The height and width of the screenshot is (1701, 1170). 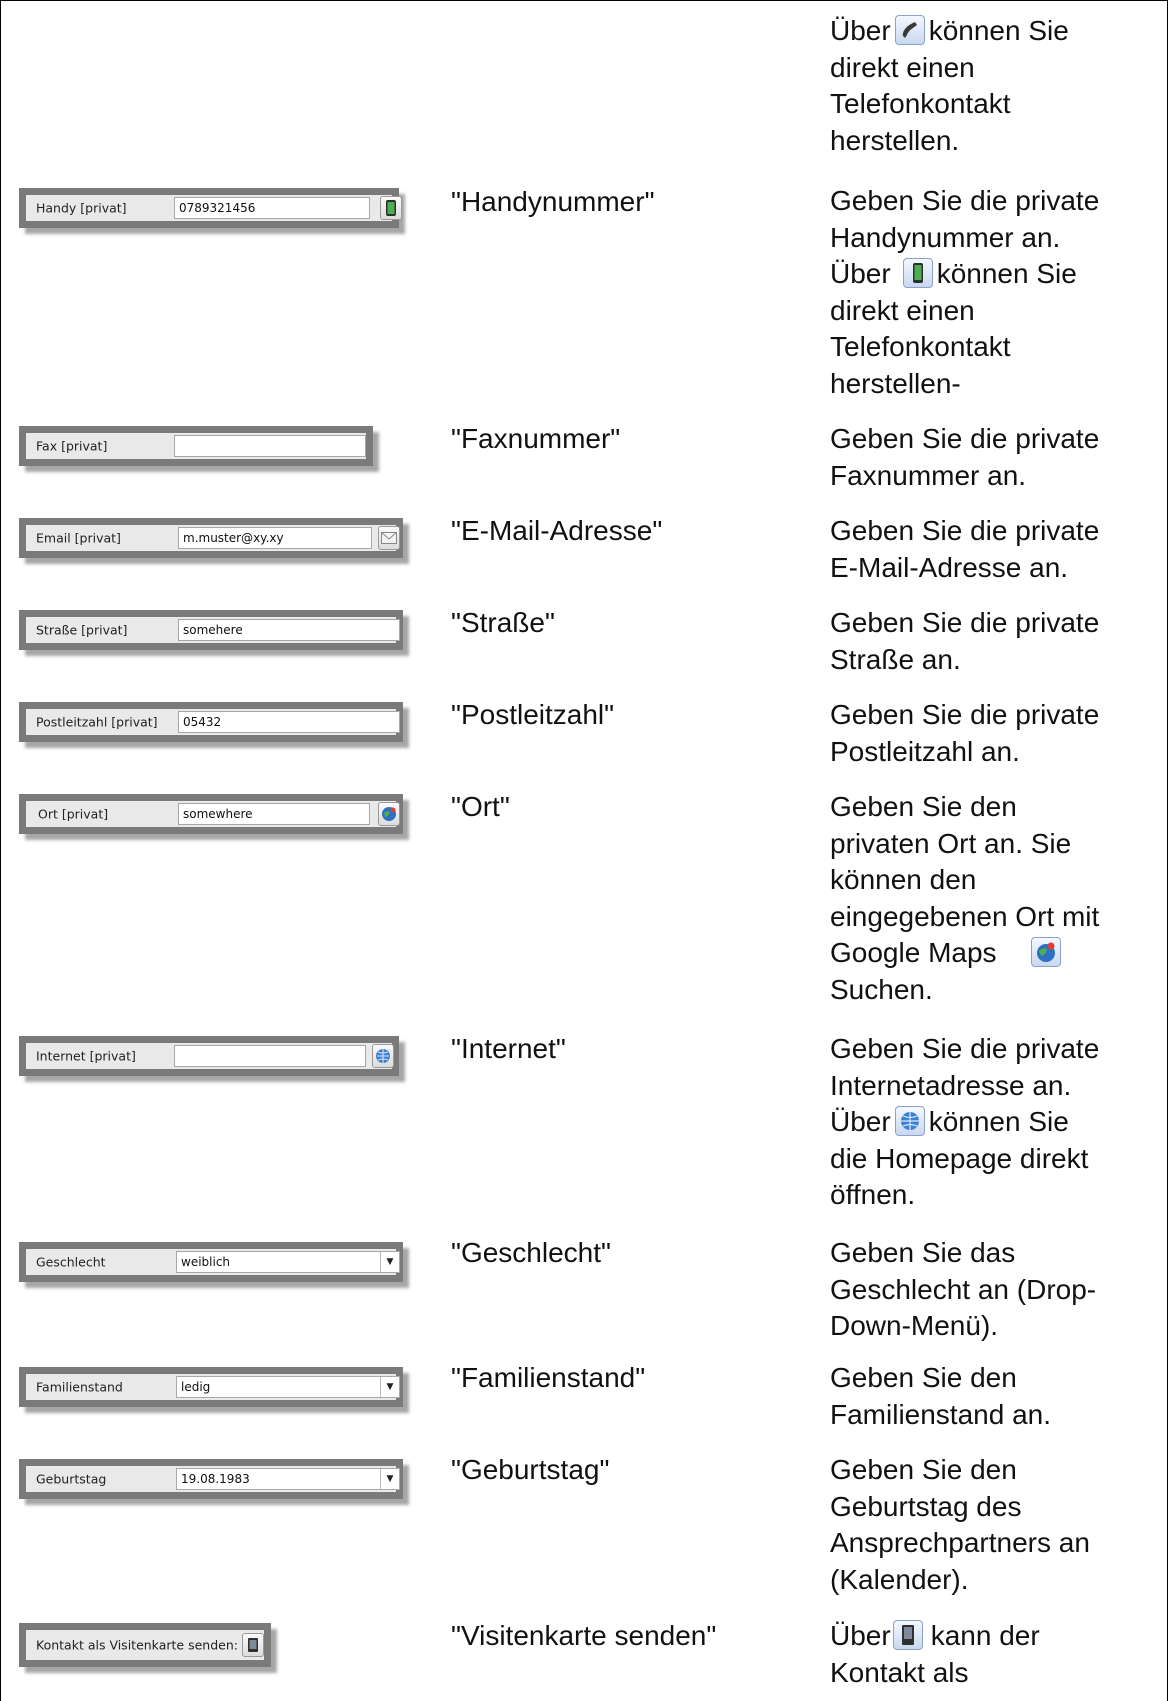 What do you see at coordinates (995, 733) in the screenshot?
I see `plz-description: Geben Sie die private Postleitzahl an.` at bounding box center [995, 733].